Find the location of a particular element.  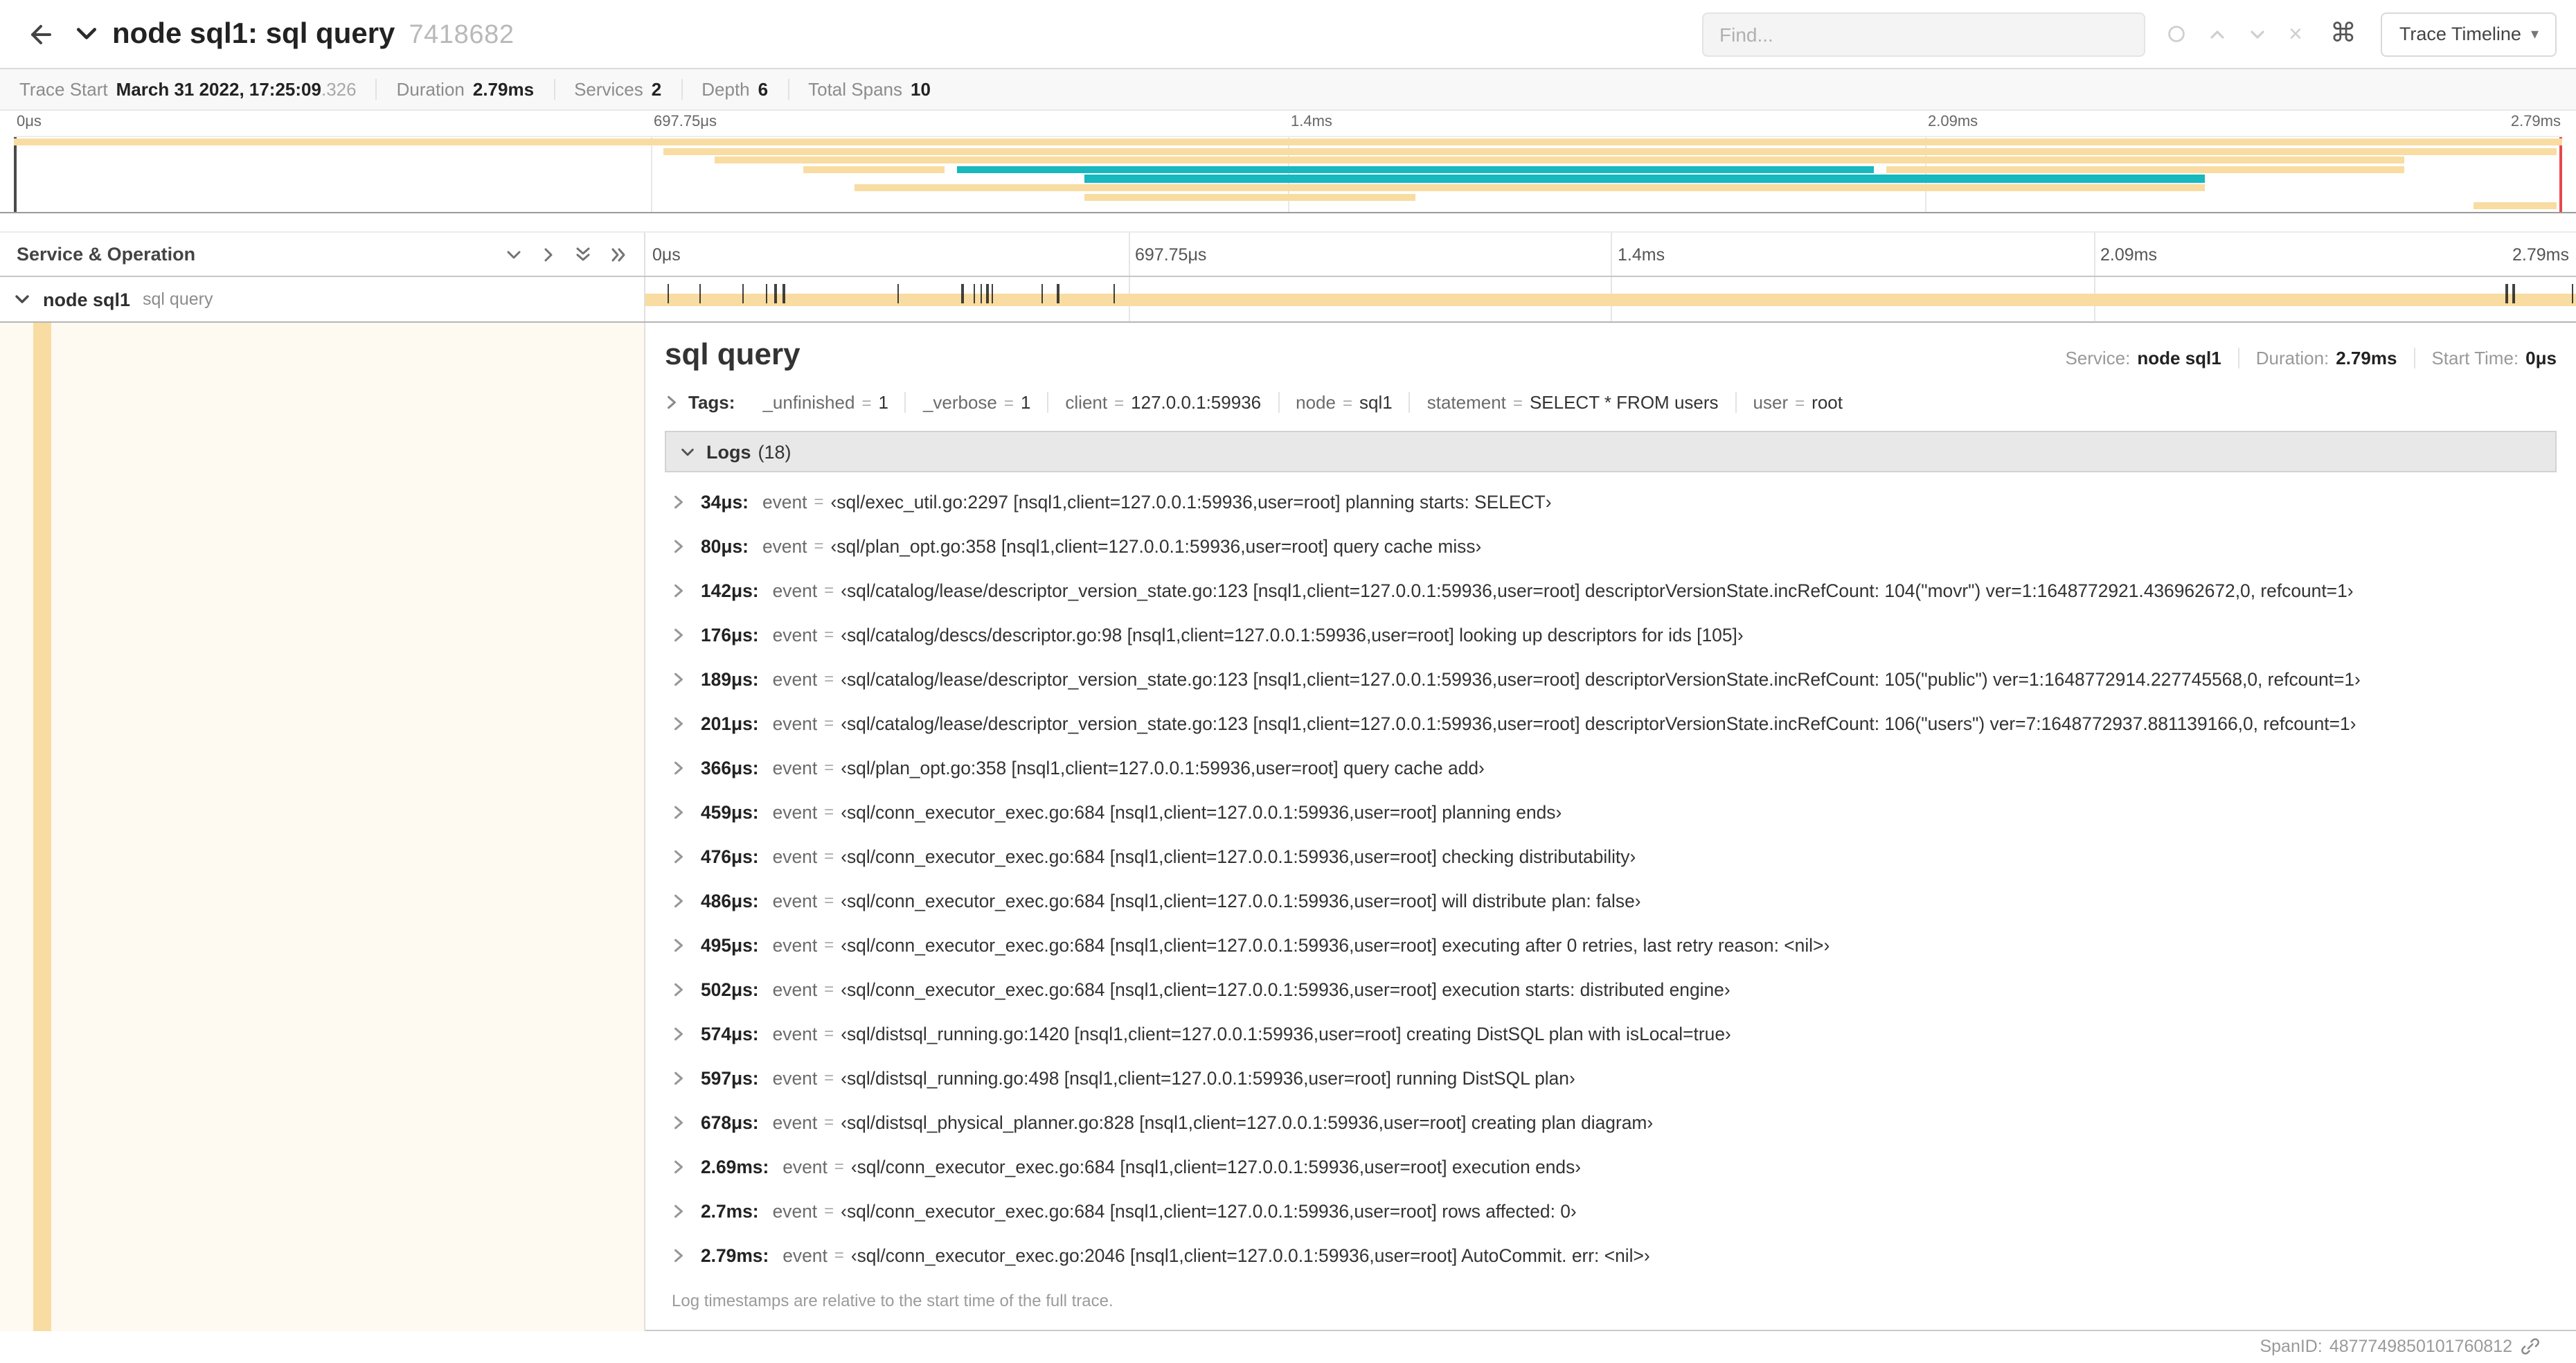

expand-one-button is located at coordinates (548, 254).